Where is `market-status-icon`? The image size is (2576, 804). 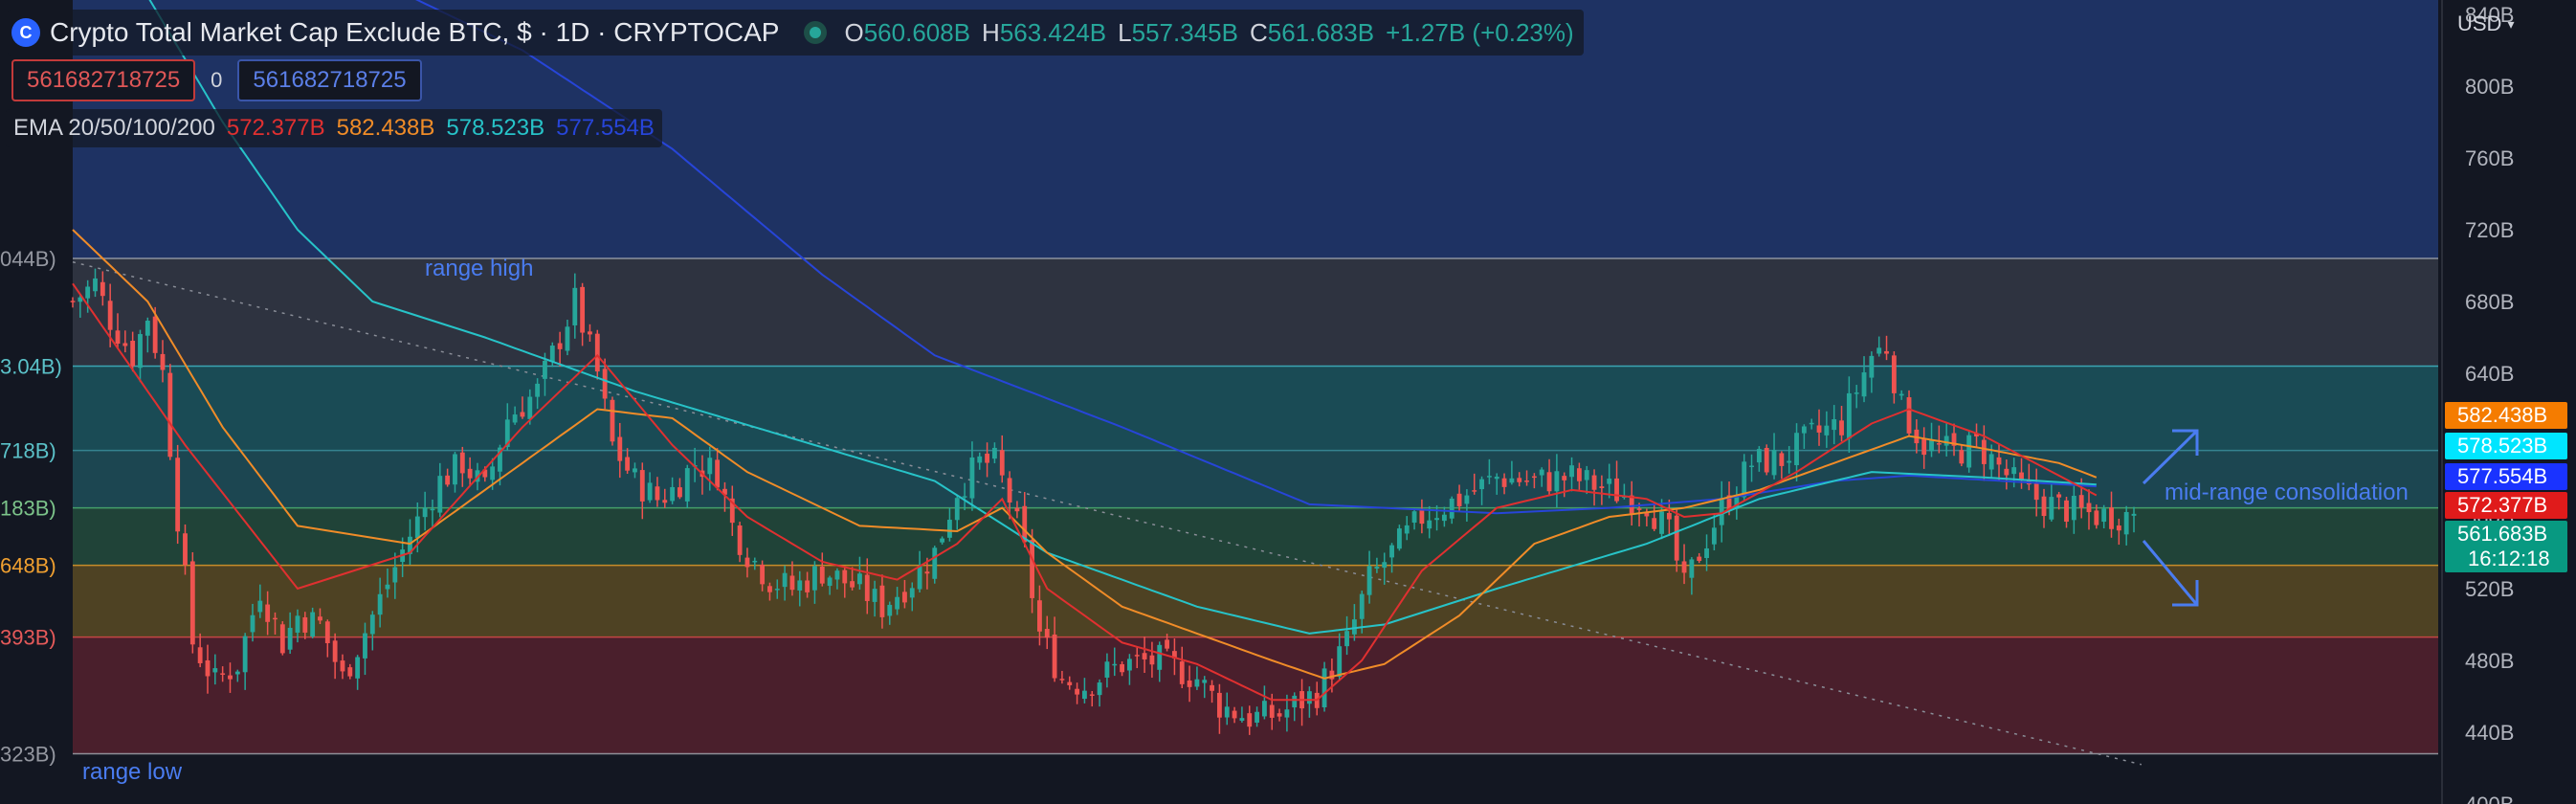 market-status-icon is located at coordinates (816, 32).